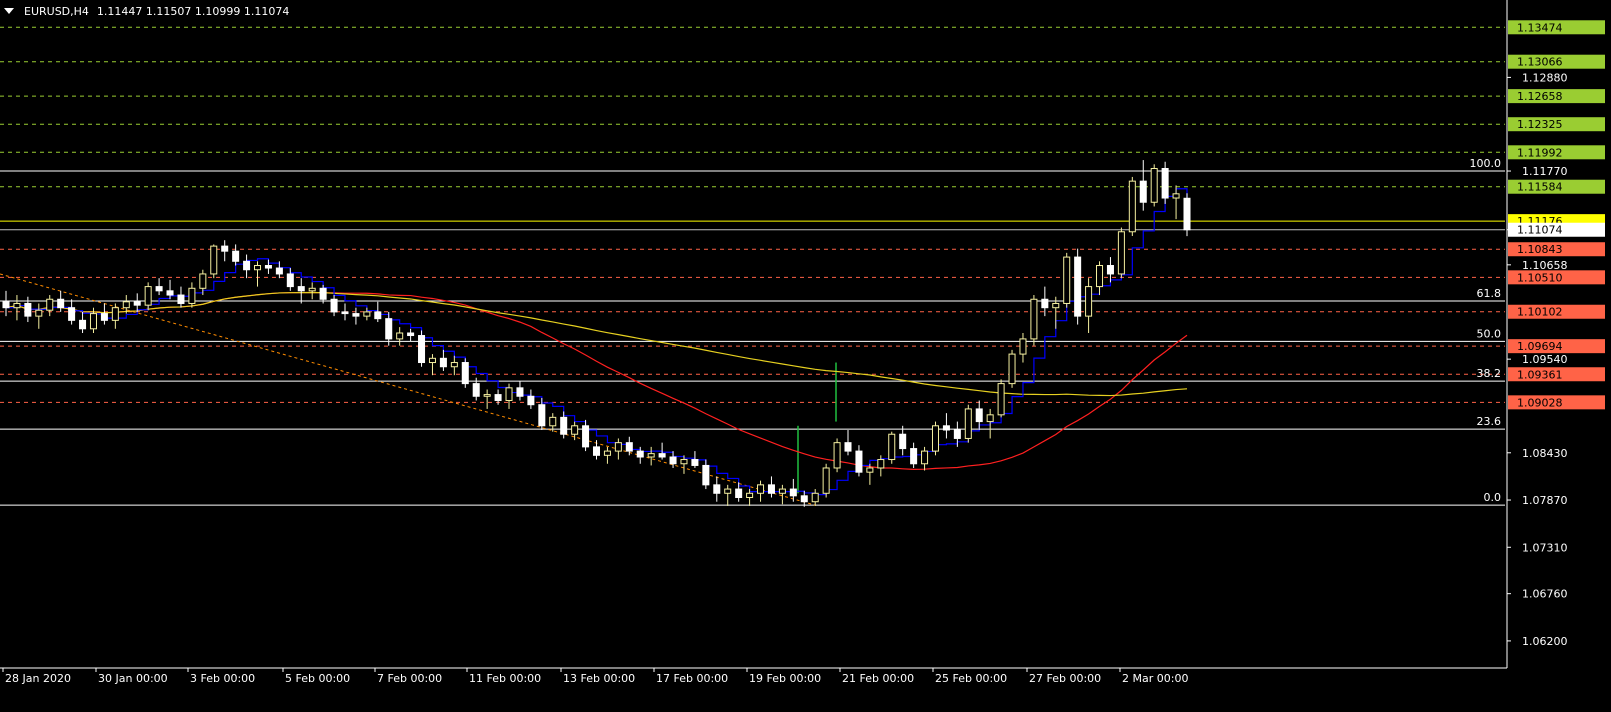 The image size is (1611, 712). What do you see at coordinates (1489, 333) in the screenshot?
I see `fib-level-label: 50.0` at bounding box center [1489, 333].